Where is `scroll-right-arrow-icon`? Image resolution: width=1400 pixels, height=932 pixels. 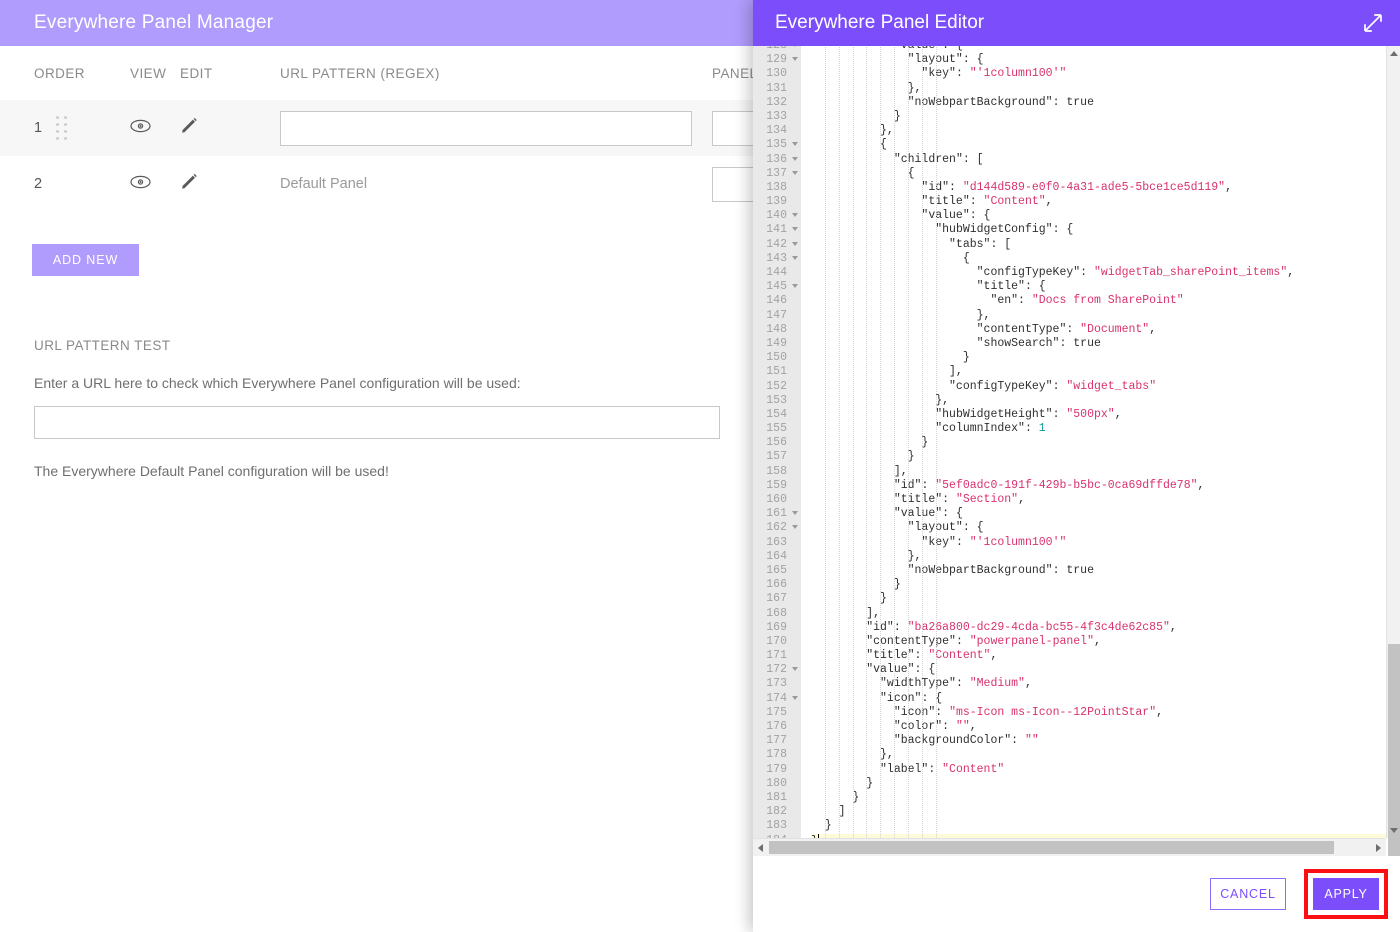
scroll-right-arrow-icon is located at coordinates (1378, 848).